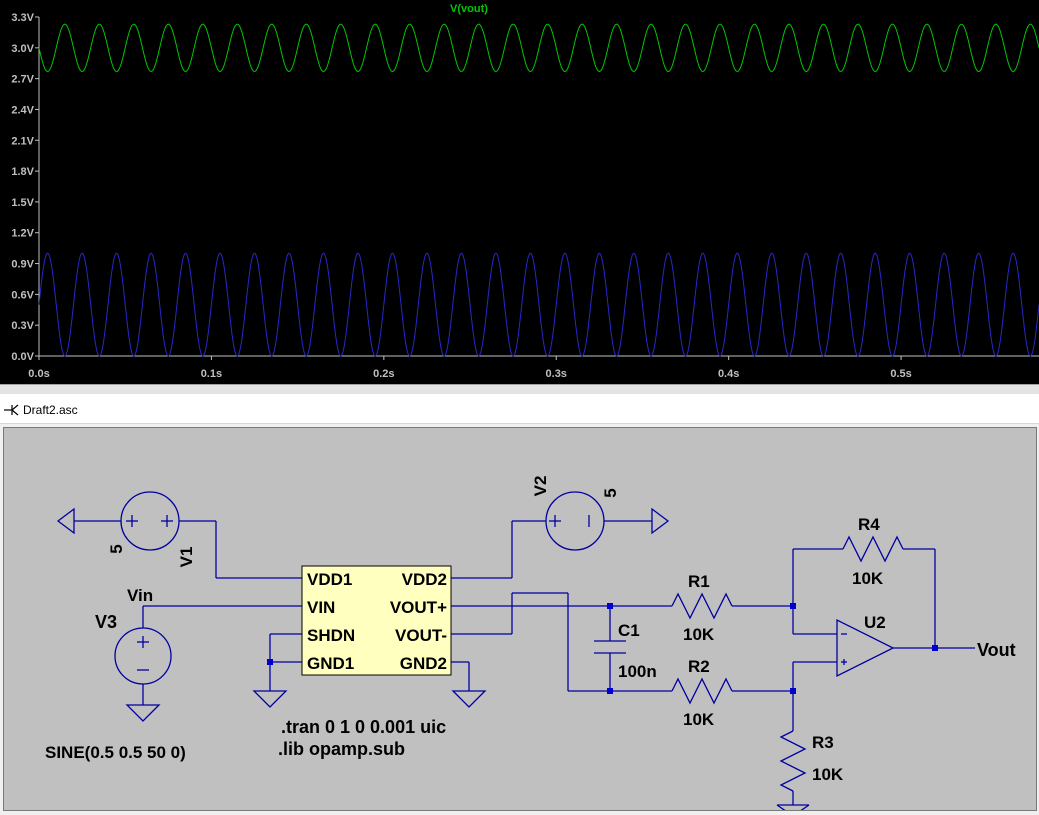 This screenshot has width=1039, height=815. Describe the element at coordinates (38, 374) in the screenshot. I see `x-tick-label: 0.0s` at that location.